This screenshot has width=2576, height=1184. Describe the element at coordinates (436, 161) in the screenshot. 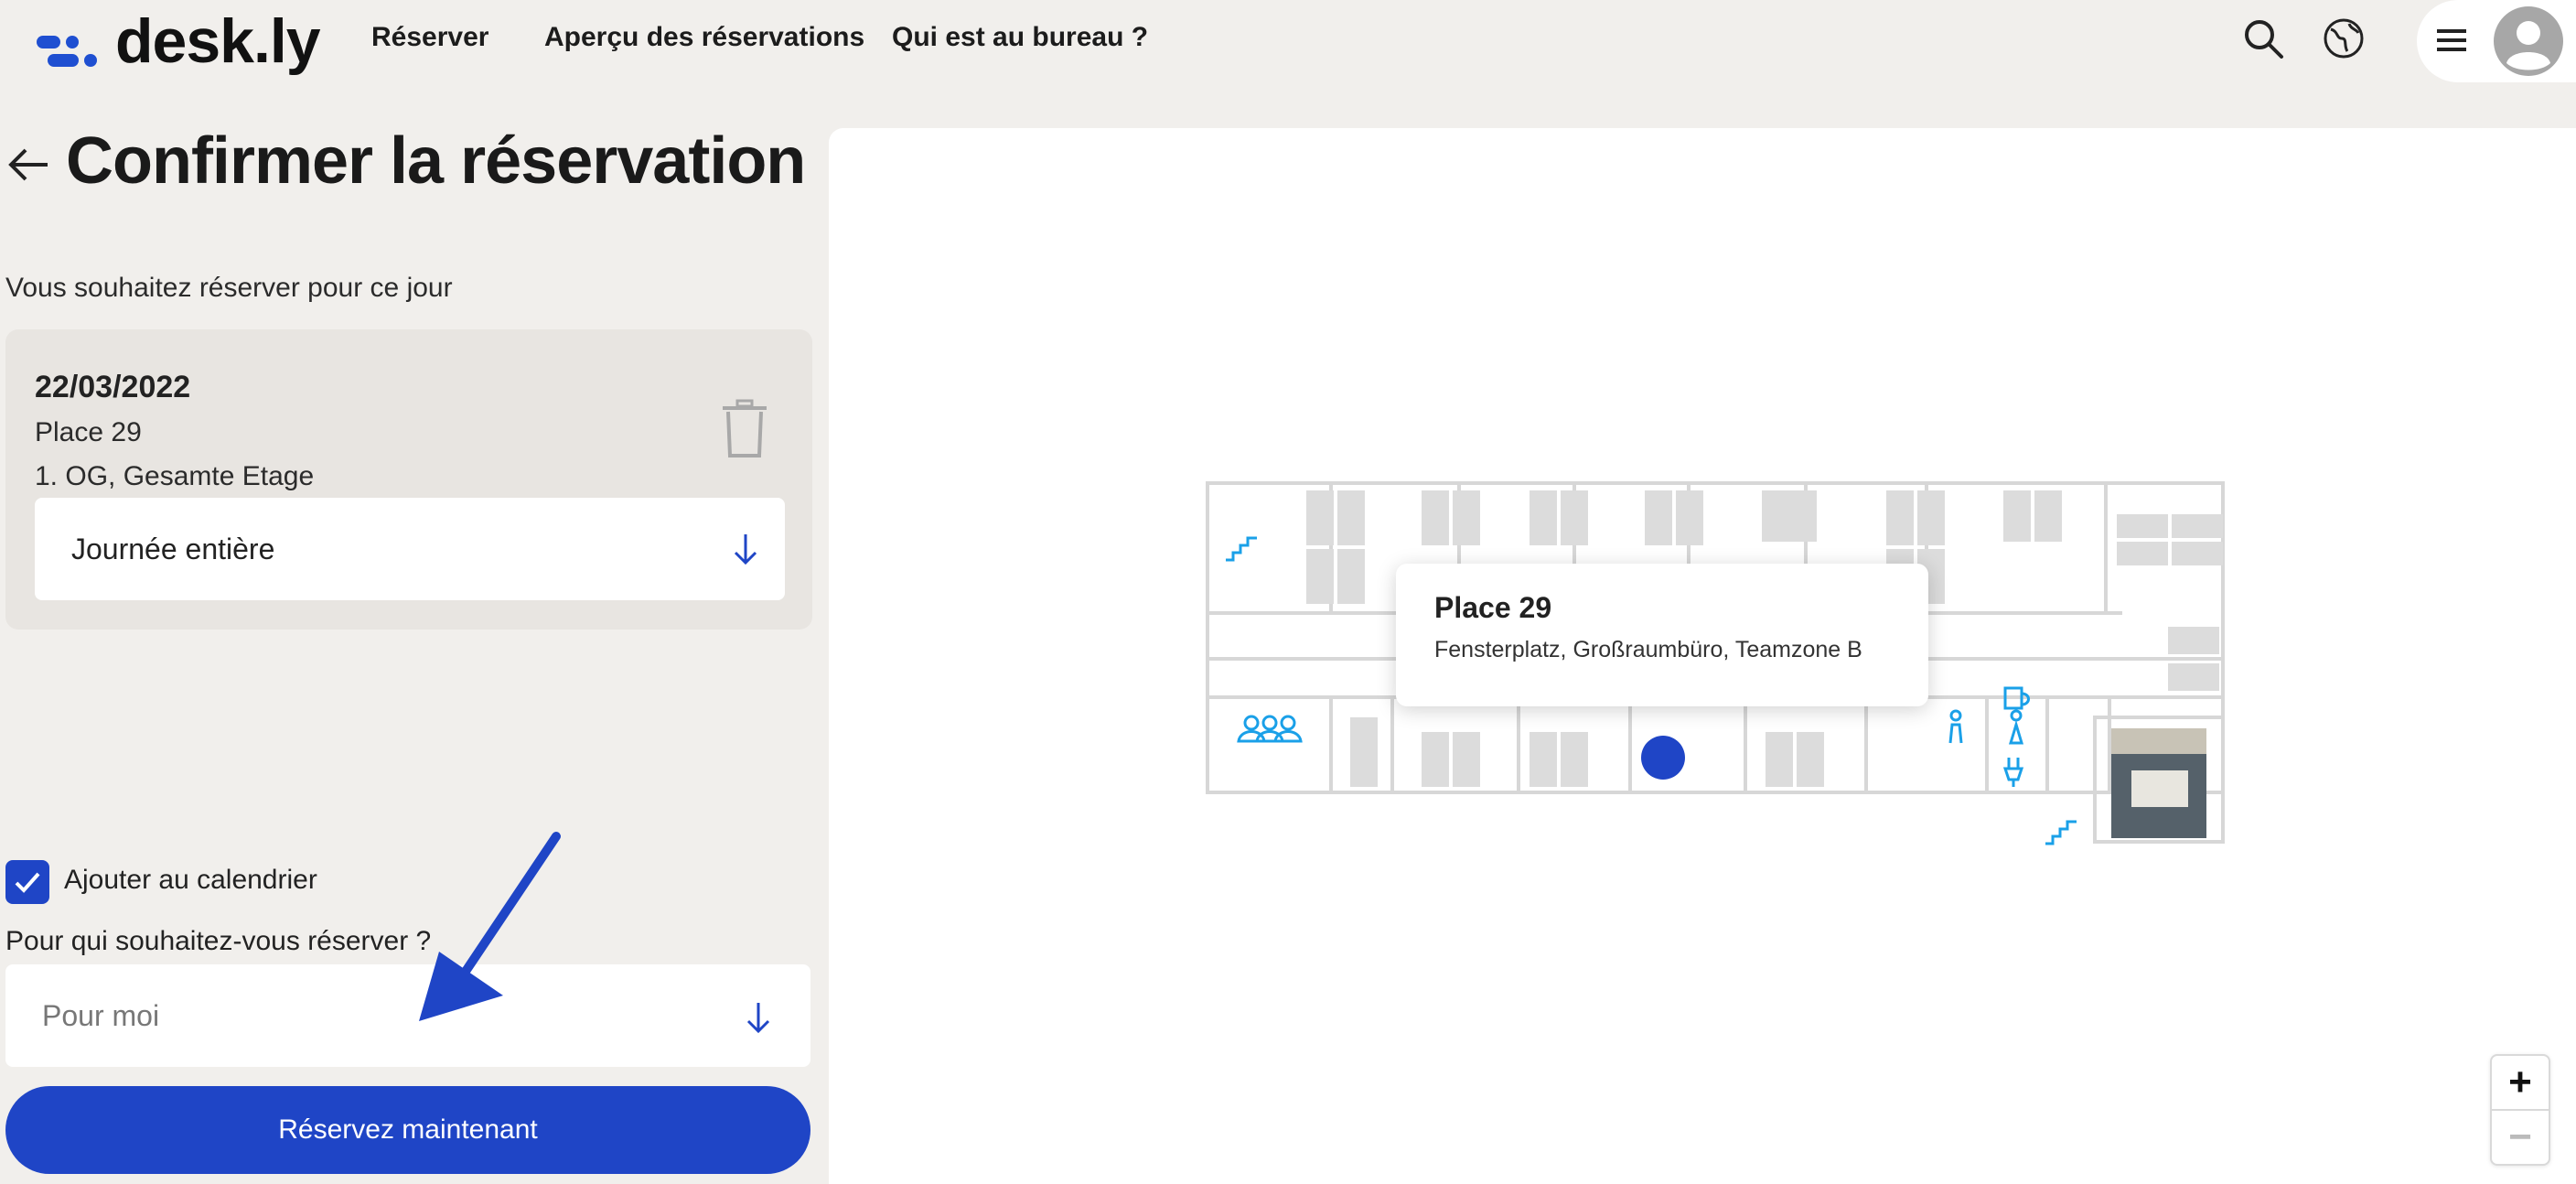

I see `page-title: Confirmer la réservation` at that location.